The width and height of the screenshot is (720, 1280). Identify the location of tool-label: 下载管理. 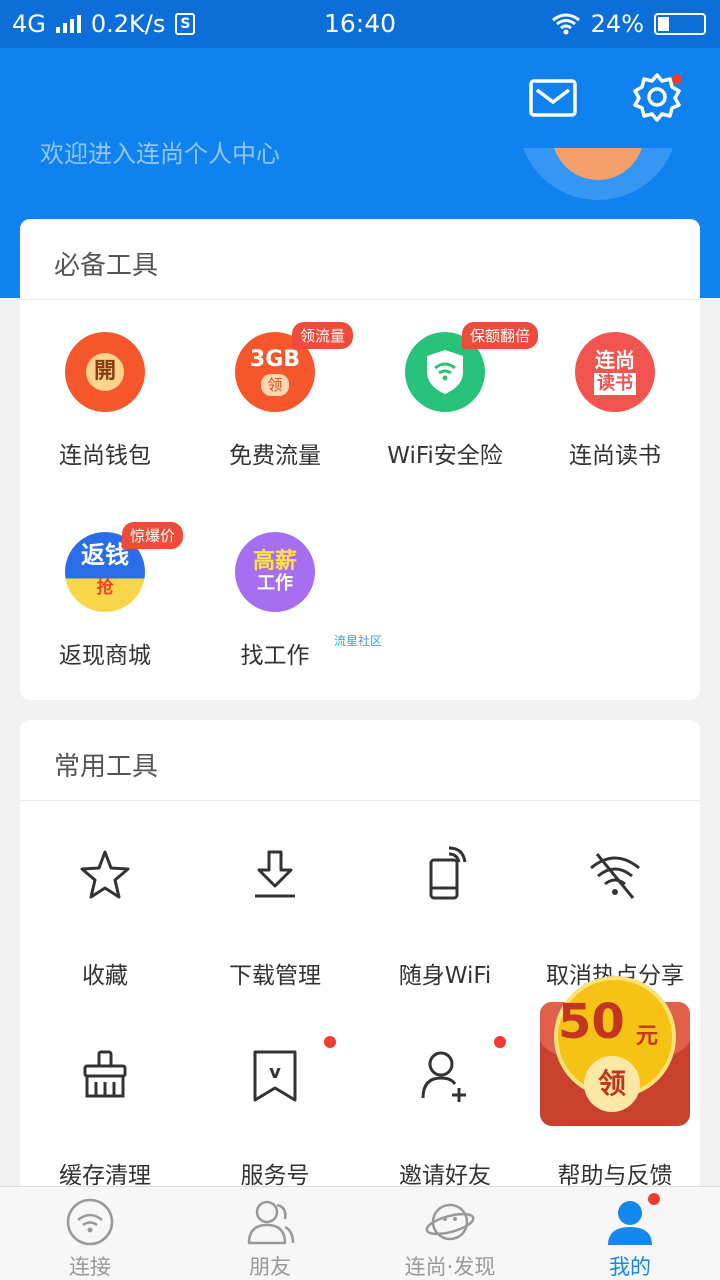
(275, 976).